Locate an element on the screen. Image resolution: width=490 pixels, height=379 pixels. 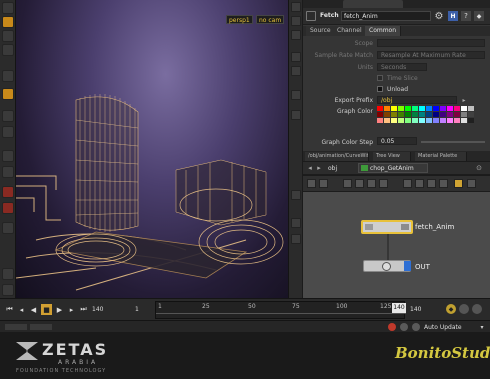
range-end: 140 is located at coordinates (415, 309).